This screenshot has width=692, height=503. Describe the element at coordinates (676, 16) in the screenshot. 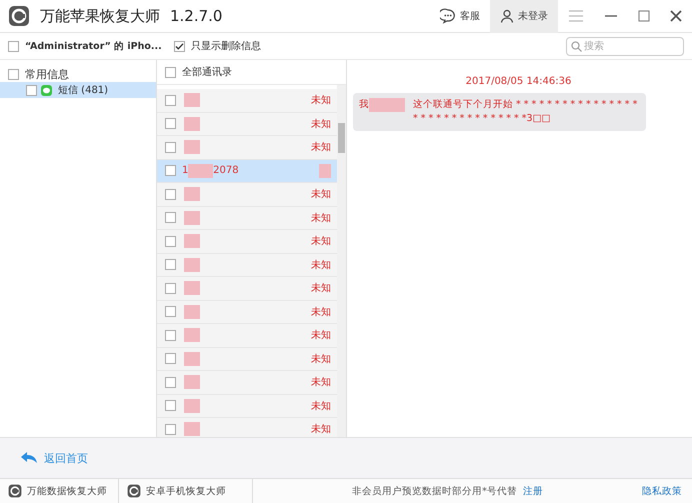

I see `close-icon` at that location.